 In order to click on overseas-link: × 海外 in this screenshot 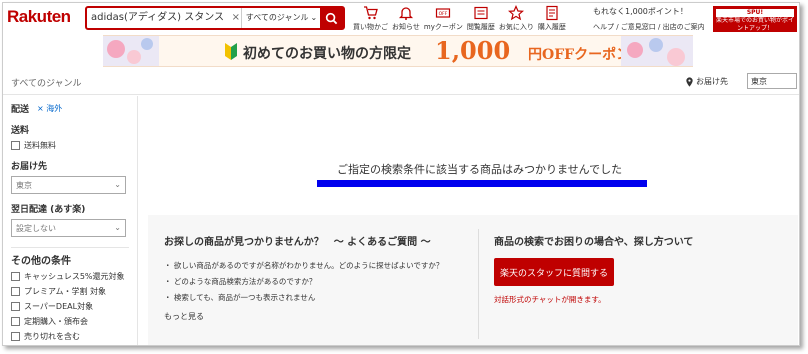, I will do `click(49, 108)`.